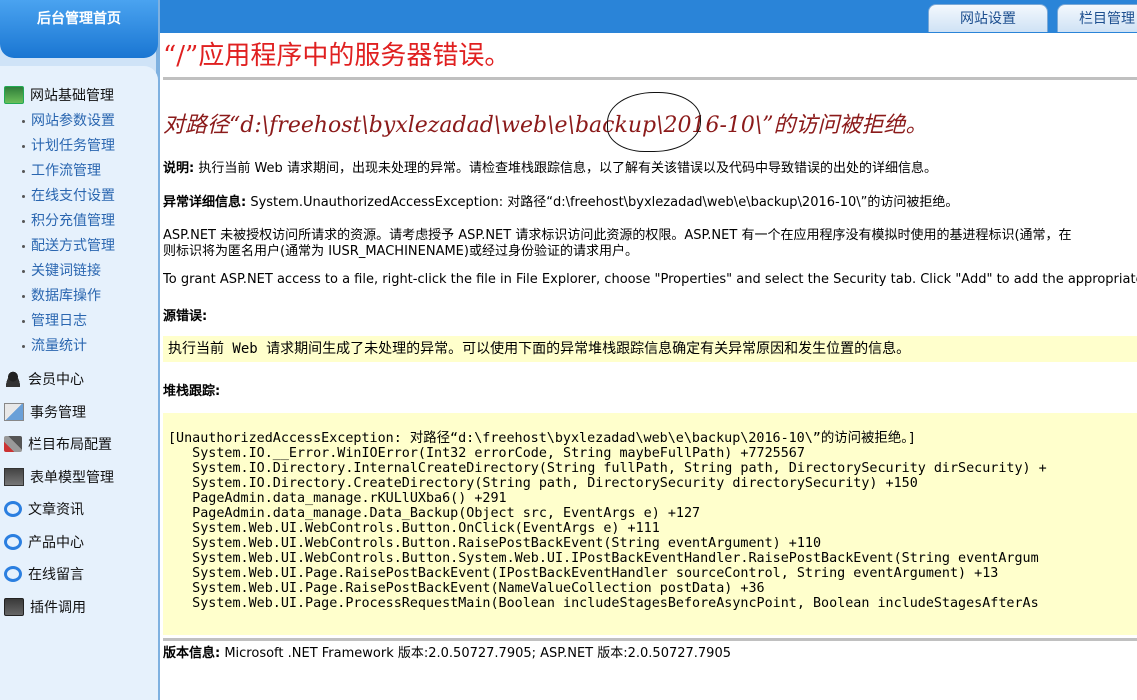 This screenshot has height=700, width=1137. Describe the element at coordinates (68, 221) in the screenshot. I see `sidebar-item-points-recharge: 积分充值管理` at that location.